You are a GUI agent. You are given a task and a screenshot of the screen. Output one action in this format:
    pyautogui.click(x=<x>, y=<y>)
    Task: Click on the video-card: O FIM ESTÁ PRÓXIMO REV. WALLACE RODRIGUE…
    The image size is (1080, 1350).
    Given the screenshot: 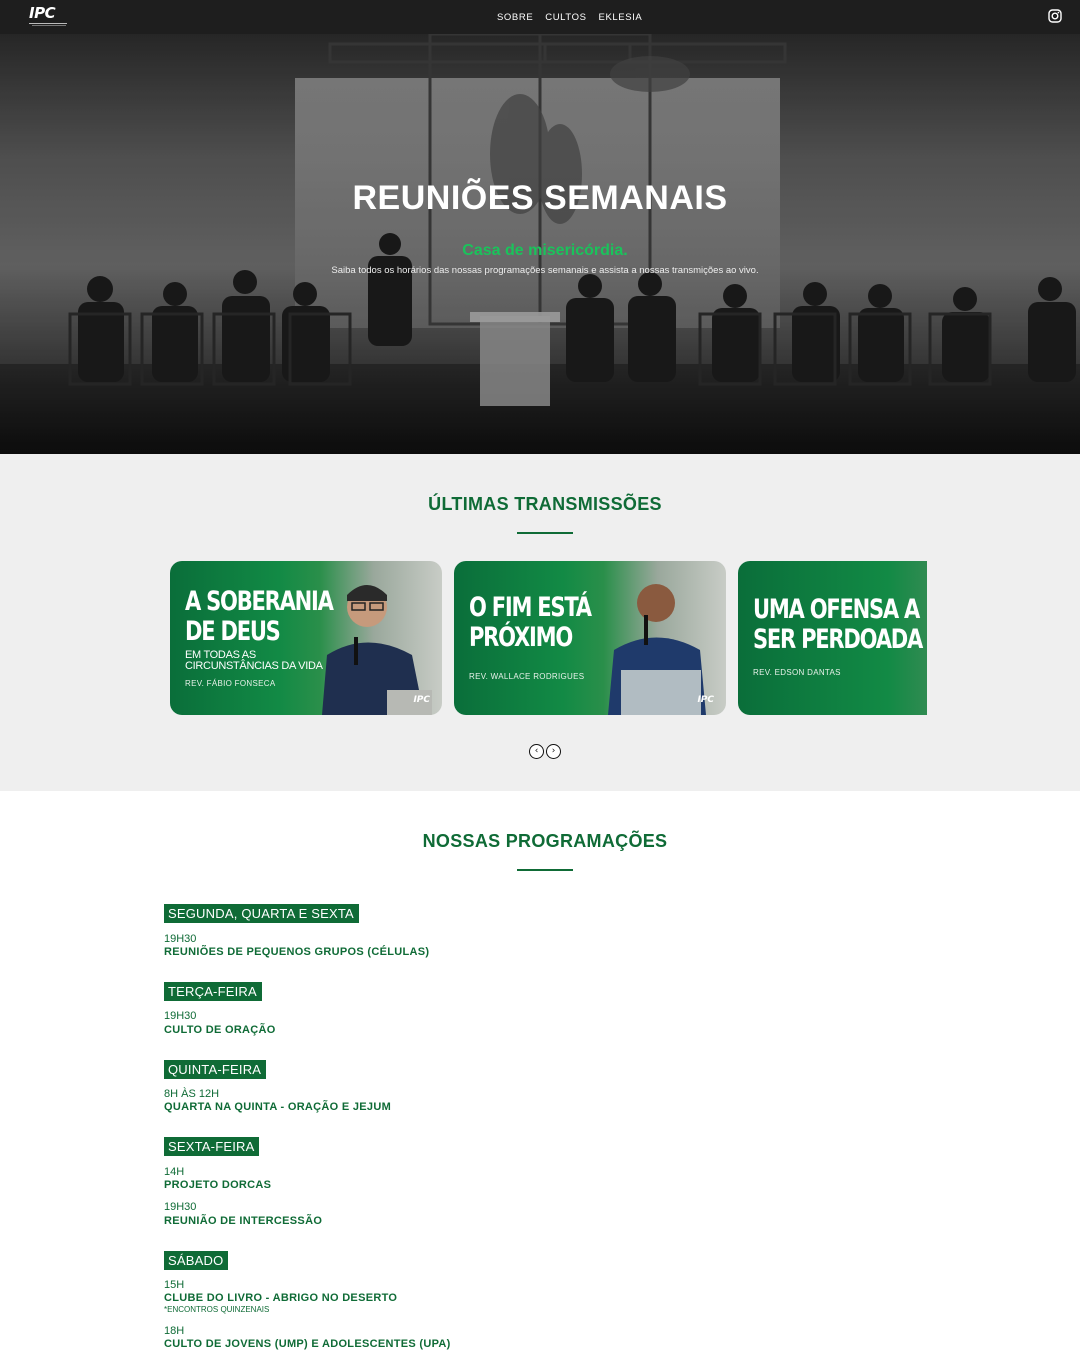 What is the action you would take?
    pyautogui.click(x=590, y=638)
    